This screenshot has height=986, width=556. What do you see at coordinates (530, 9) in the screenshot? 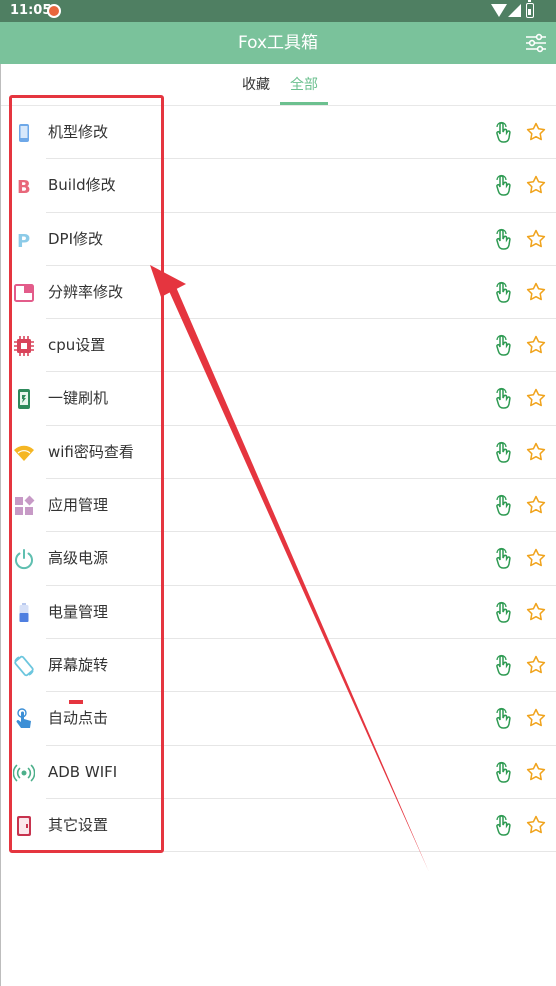
I see `battery-status-icon` at bounding box center [530, 9].